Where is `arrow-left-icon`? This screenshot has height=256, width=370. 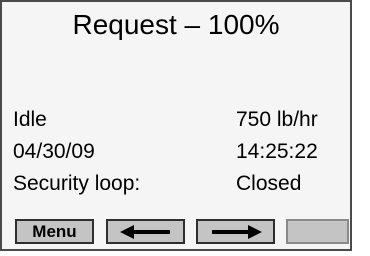
arrow-left-icon is located at coordinates (144, 231).